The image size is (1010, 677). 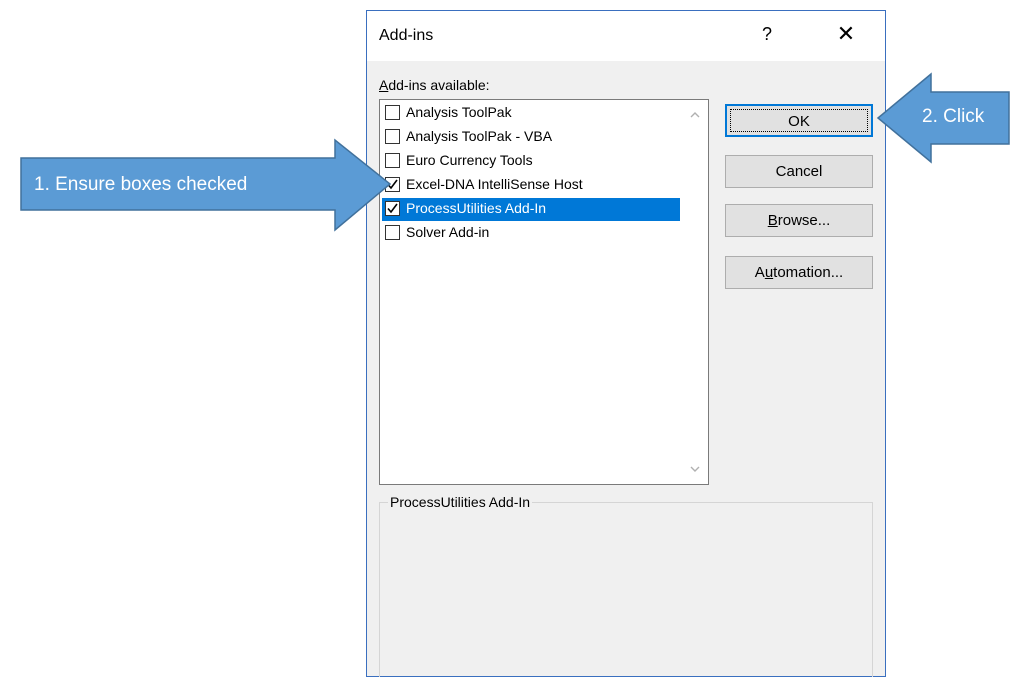 What do you see at coordinates (695, 115) in the screenshot?
I see `scroll-up-chevron-icon` at bounding box center [695, 115].